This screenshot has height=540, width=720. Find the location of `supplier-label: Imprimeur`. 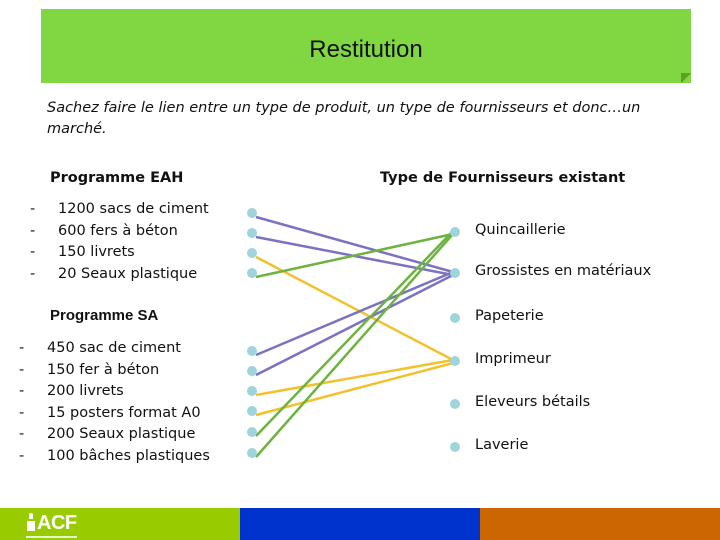

supplier-label: Imprimeur is located at coordinates (513, 359).